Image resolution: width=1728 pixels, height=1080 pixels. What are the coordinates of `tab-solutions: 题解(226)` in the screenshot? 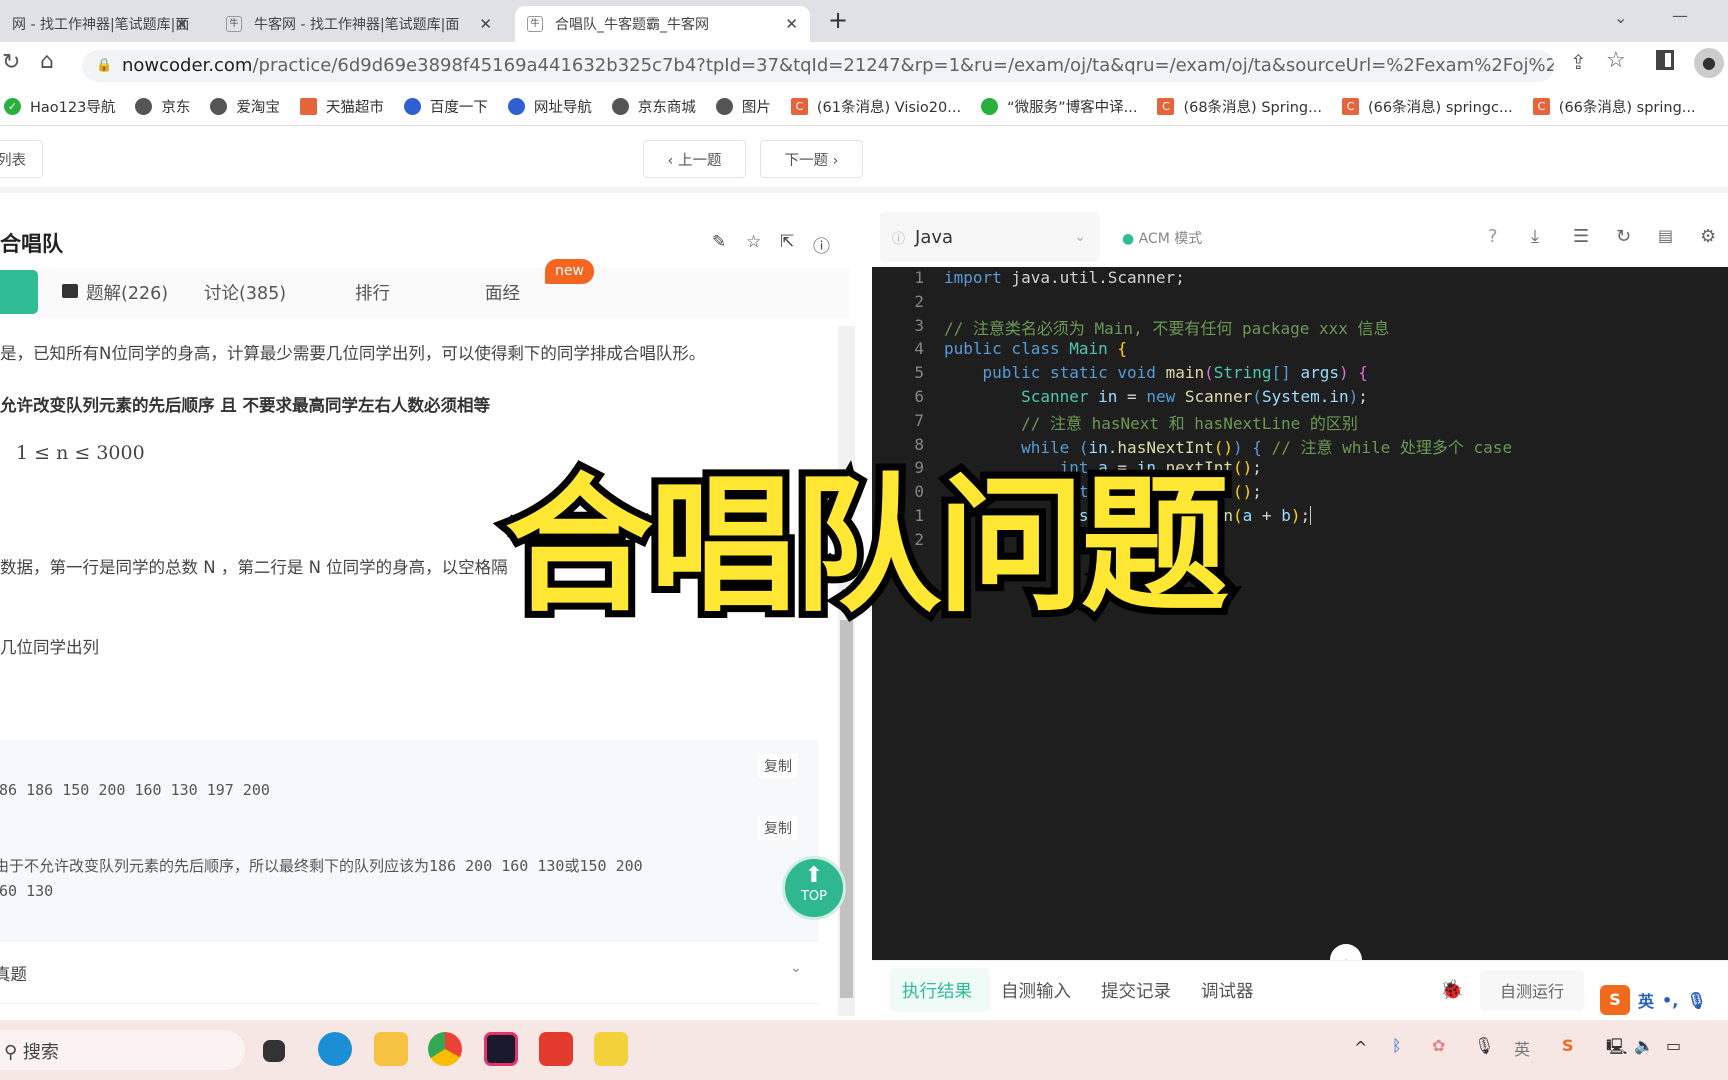 It's located at (127, 292).